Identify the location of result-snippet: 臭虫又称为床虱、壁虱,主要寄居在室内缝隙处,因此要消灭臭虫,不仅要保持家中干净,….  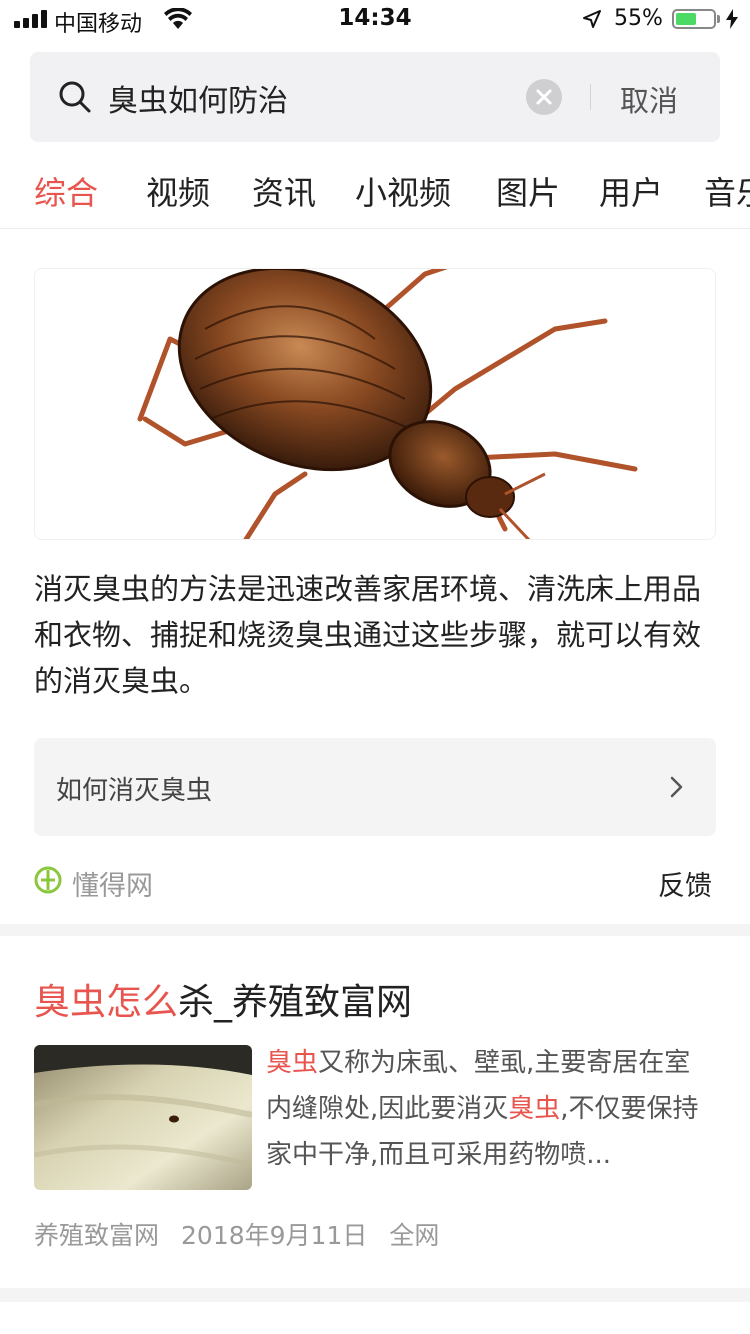
(491, 1109).